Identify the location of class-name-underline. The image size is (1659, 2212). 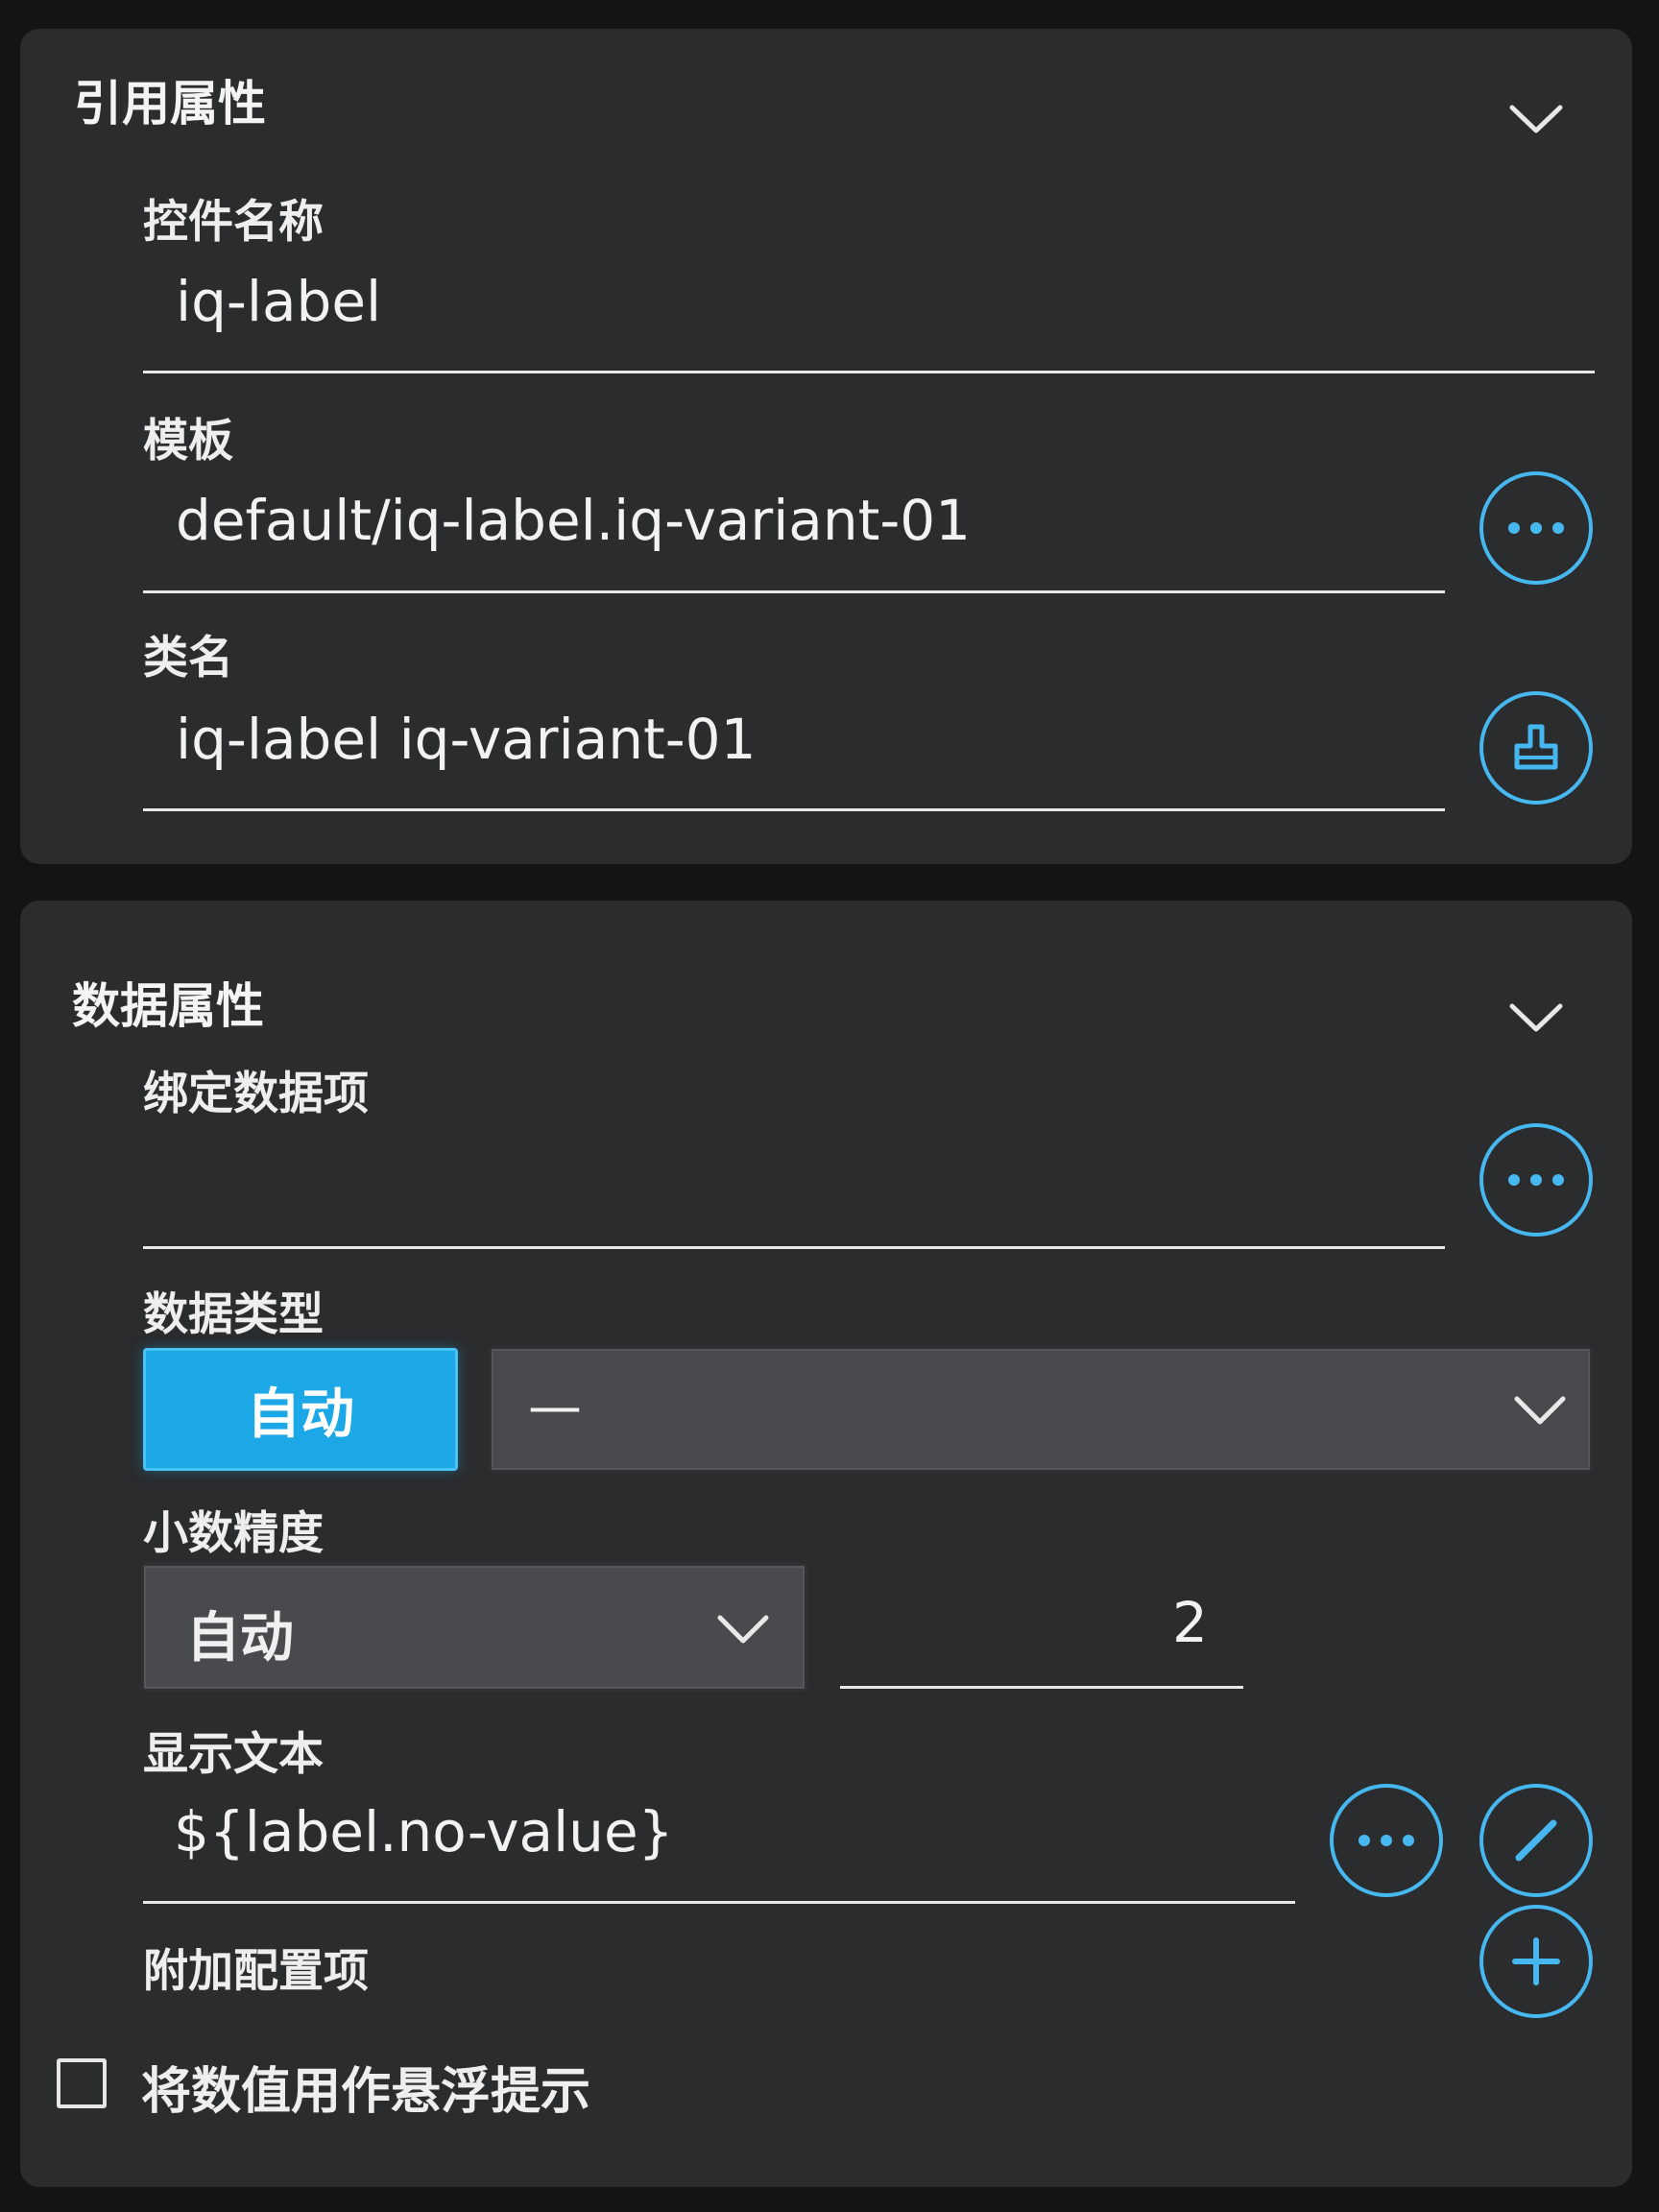
(794, 809).